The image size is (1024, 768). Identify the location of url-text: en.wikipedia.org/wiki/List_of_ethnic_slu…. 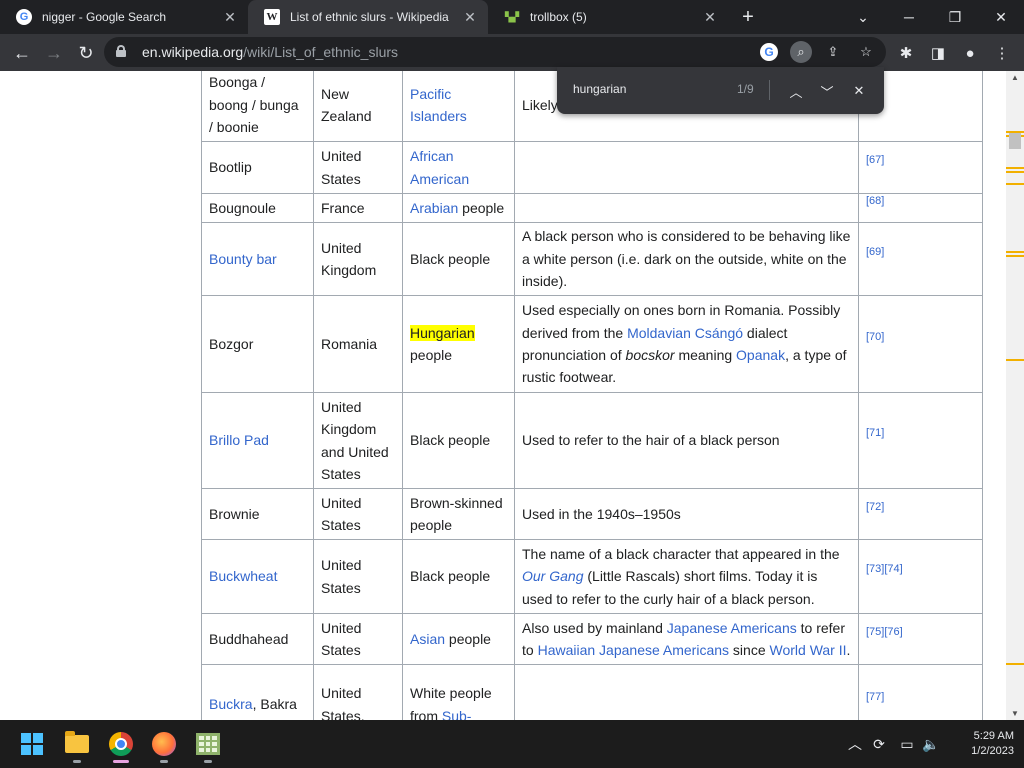
(270, 52).